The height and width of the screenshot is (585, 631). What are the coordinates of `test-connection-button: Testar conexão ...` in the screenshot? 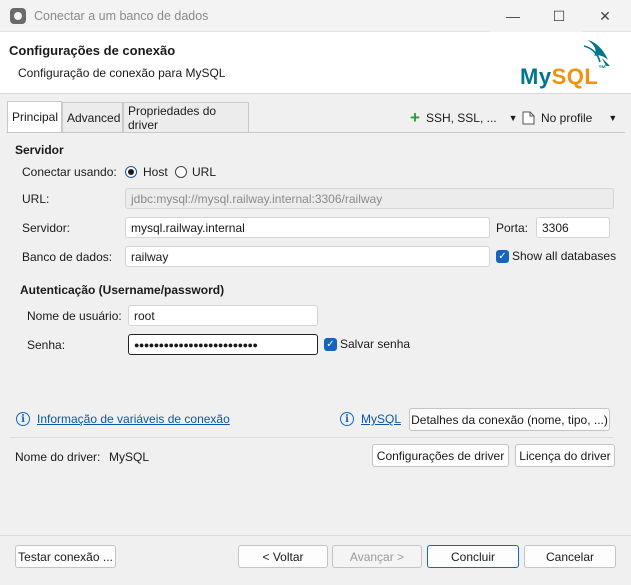 It's located at (65, 556).